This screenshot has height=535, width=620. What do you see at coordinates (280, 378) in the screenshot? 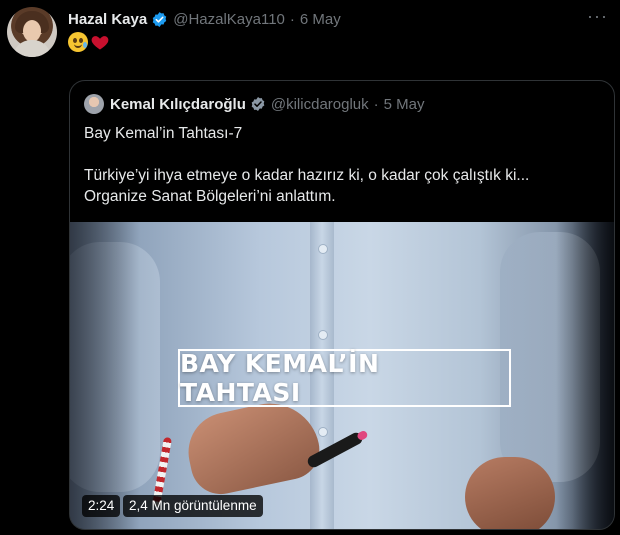
I see `video-overlay-title: BAY KEMAL’İN TAHTASI` at bounding box center [280, 378].